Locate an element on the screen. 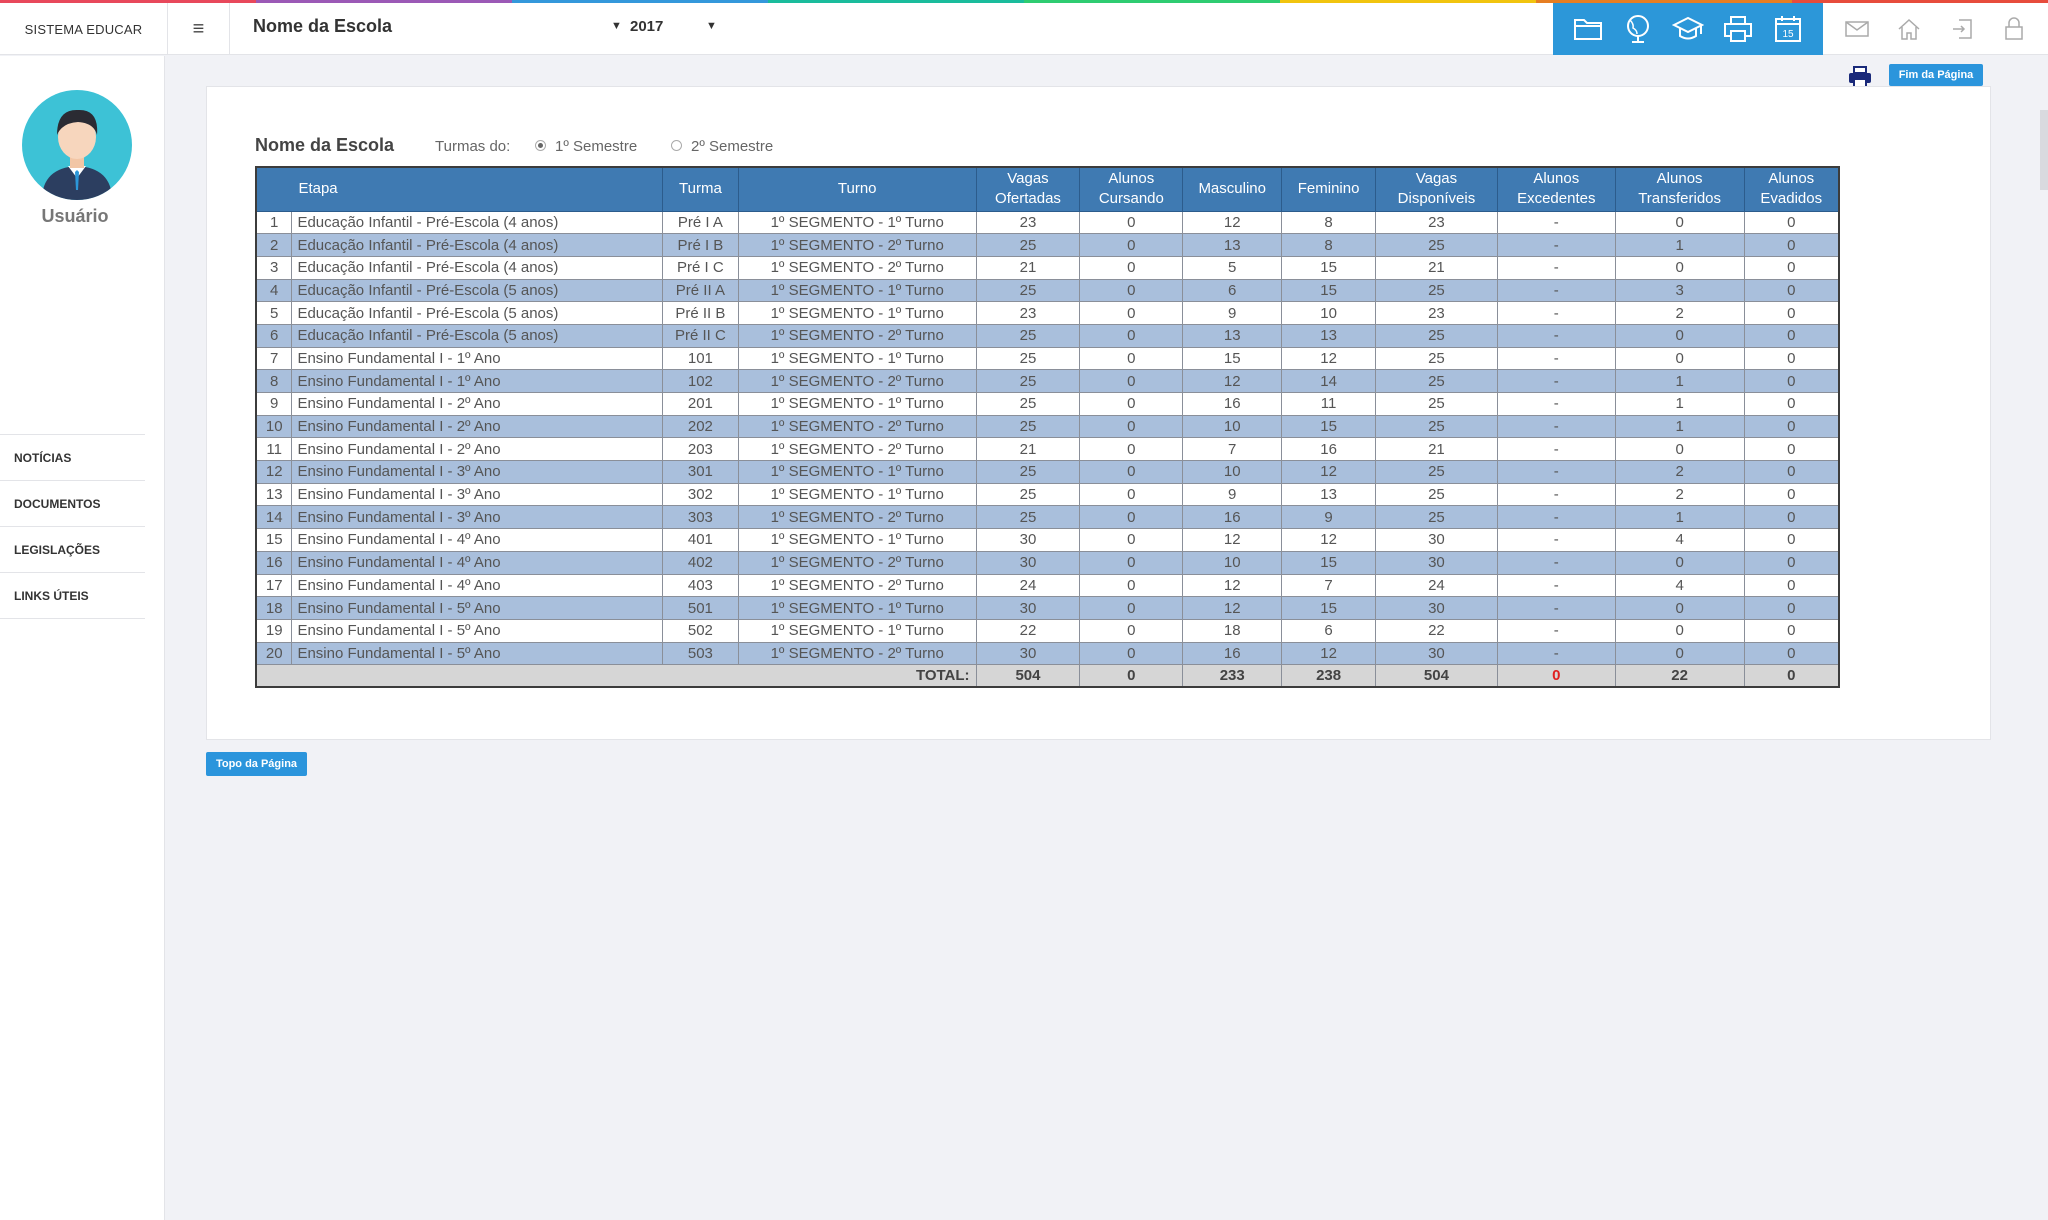 The width and height of the screenshot is (2048, 1220). sidebar-item-links-uteis: LINKS ÚTEIS is located at coordinates (72, 596).